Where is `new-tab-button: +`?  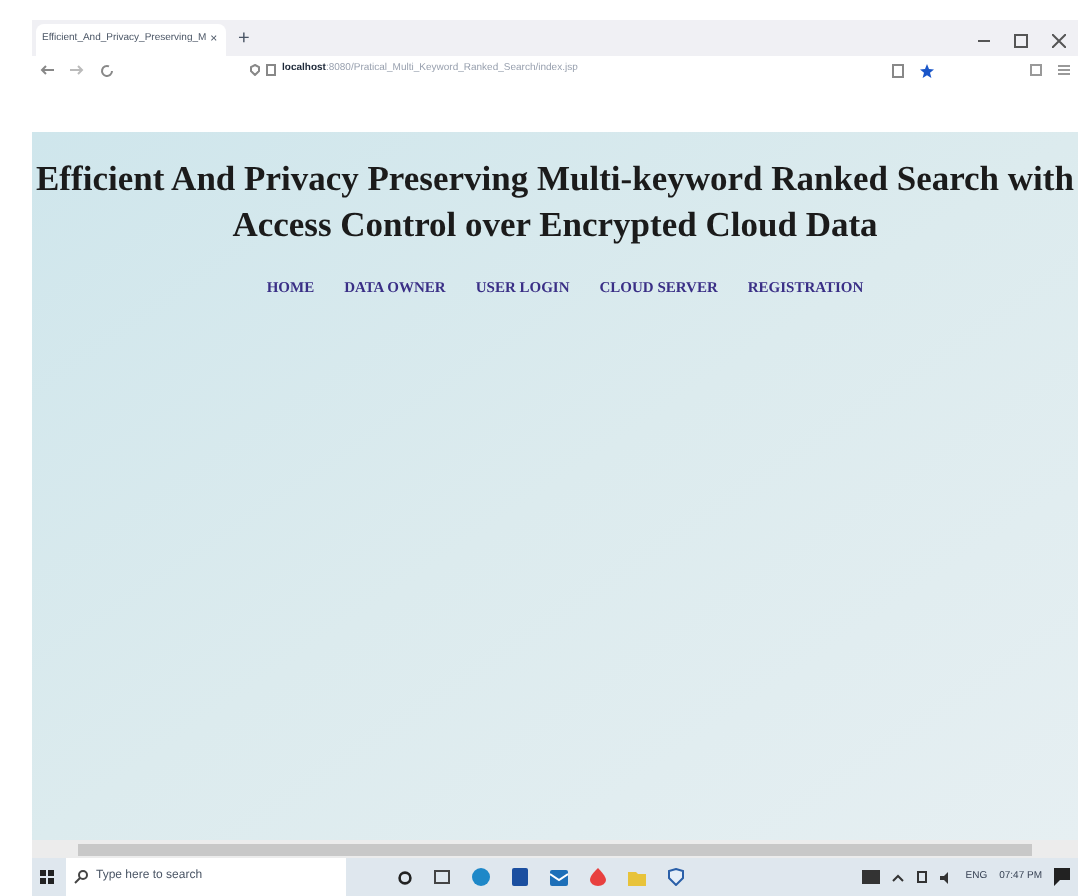 new-tab-button: + is located at coordinates (244, 40).